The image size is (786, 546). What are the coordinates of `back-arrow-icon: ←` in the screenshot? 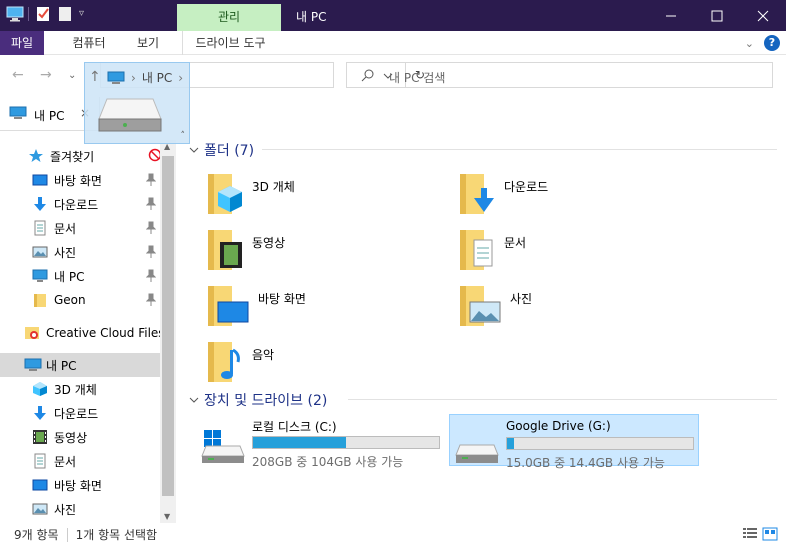 It's located at (18, 75).